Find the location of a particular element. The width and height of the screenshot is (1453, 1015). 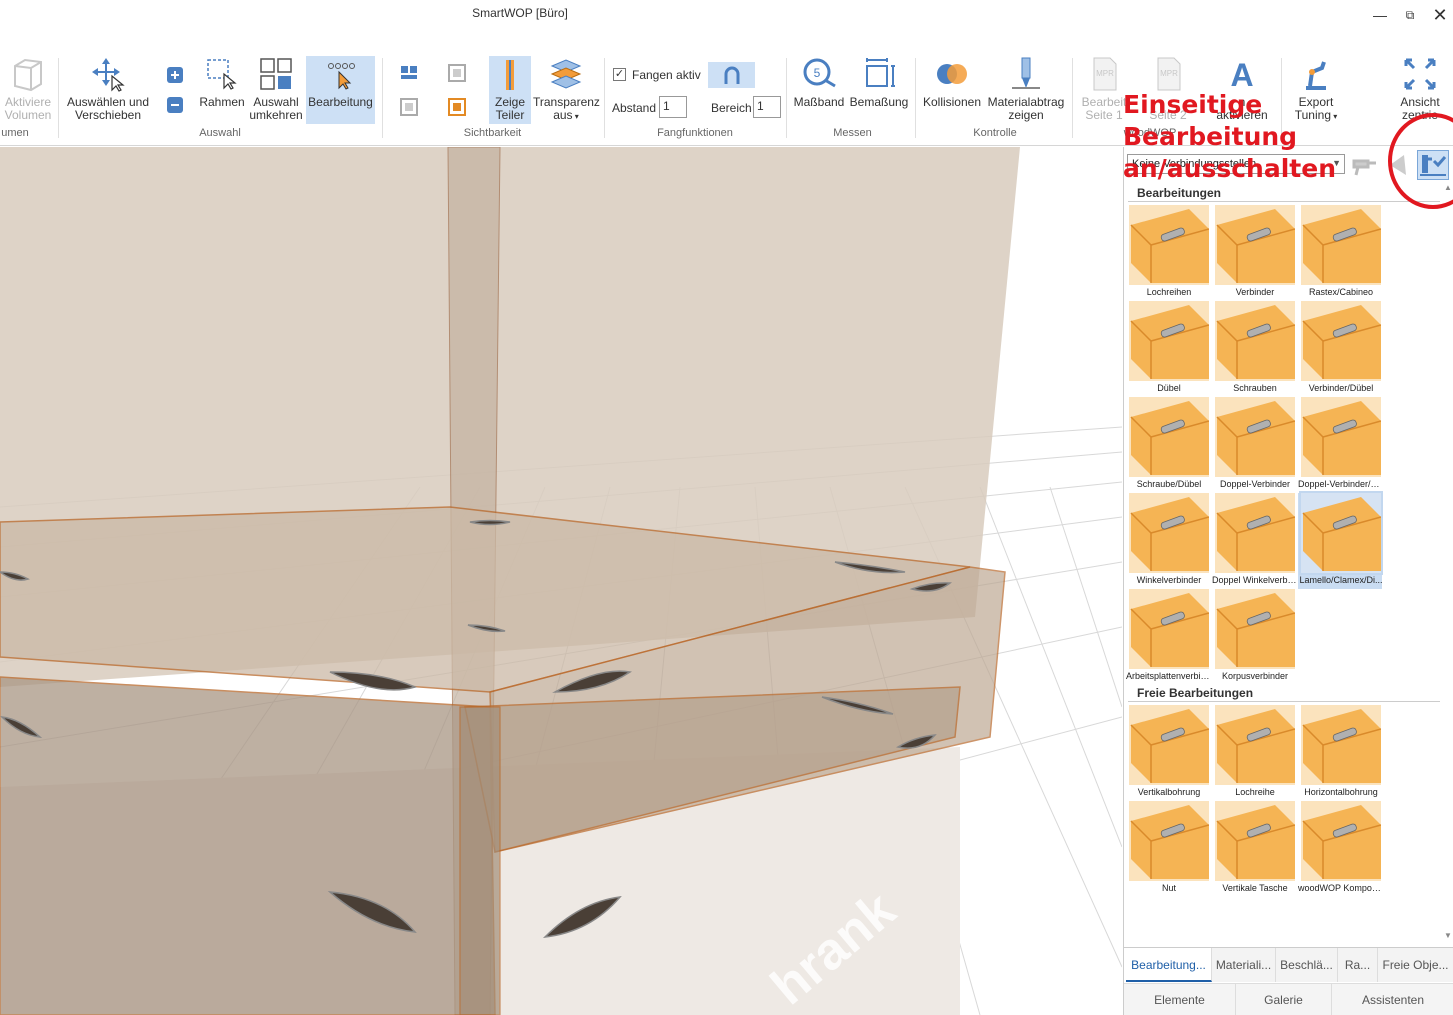

sichtbarkeit-group-label: Sichtbarkeit is located at coordinates (492, 133).